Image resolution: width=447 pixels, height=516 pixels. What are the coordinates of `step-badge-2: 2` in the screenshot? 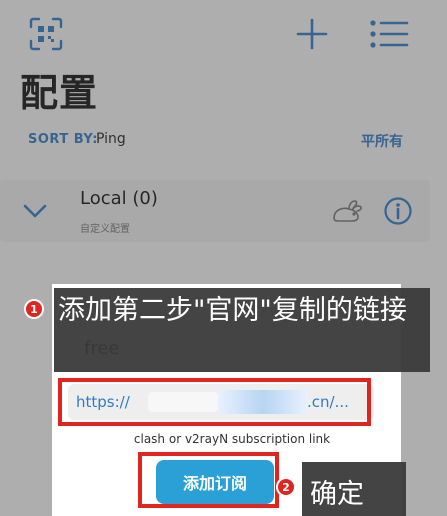 It's located at (286, 487).